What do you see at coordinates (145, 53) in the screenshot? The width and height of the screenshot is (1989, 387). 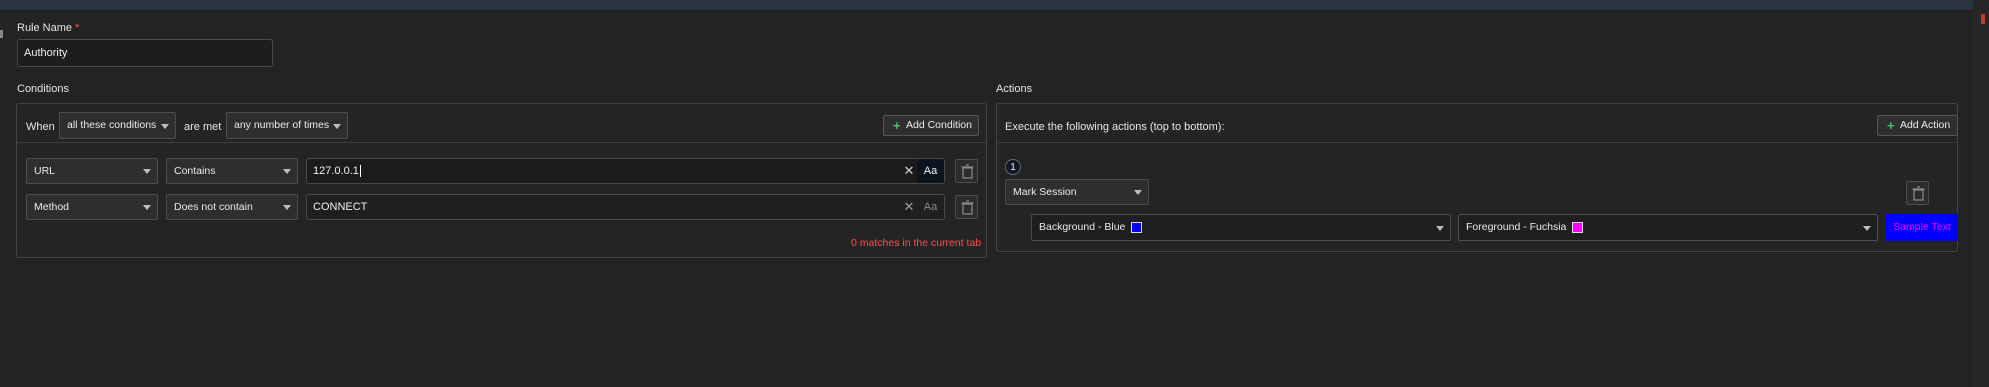 I see `rule-name-input: Authority` at bounding box center [145, 53].